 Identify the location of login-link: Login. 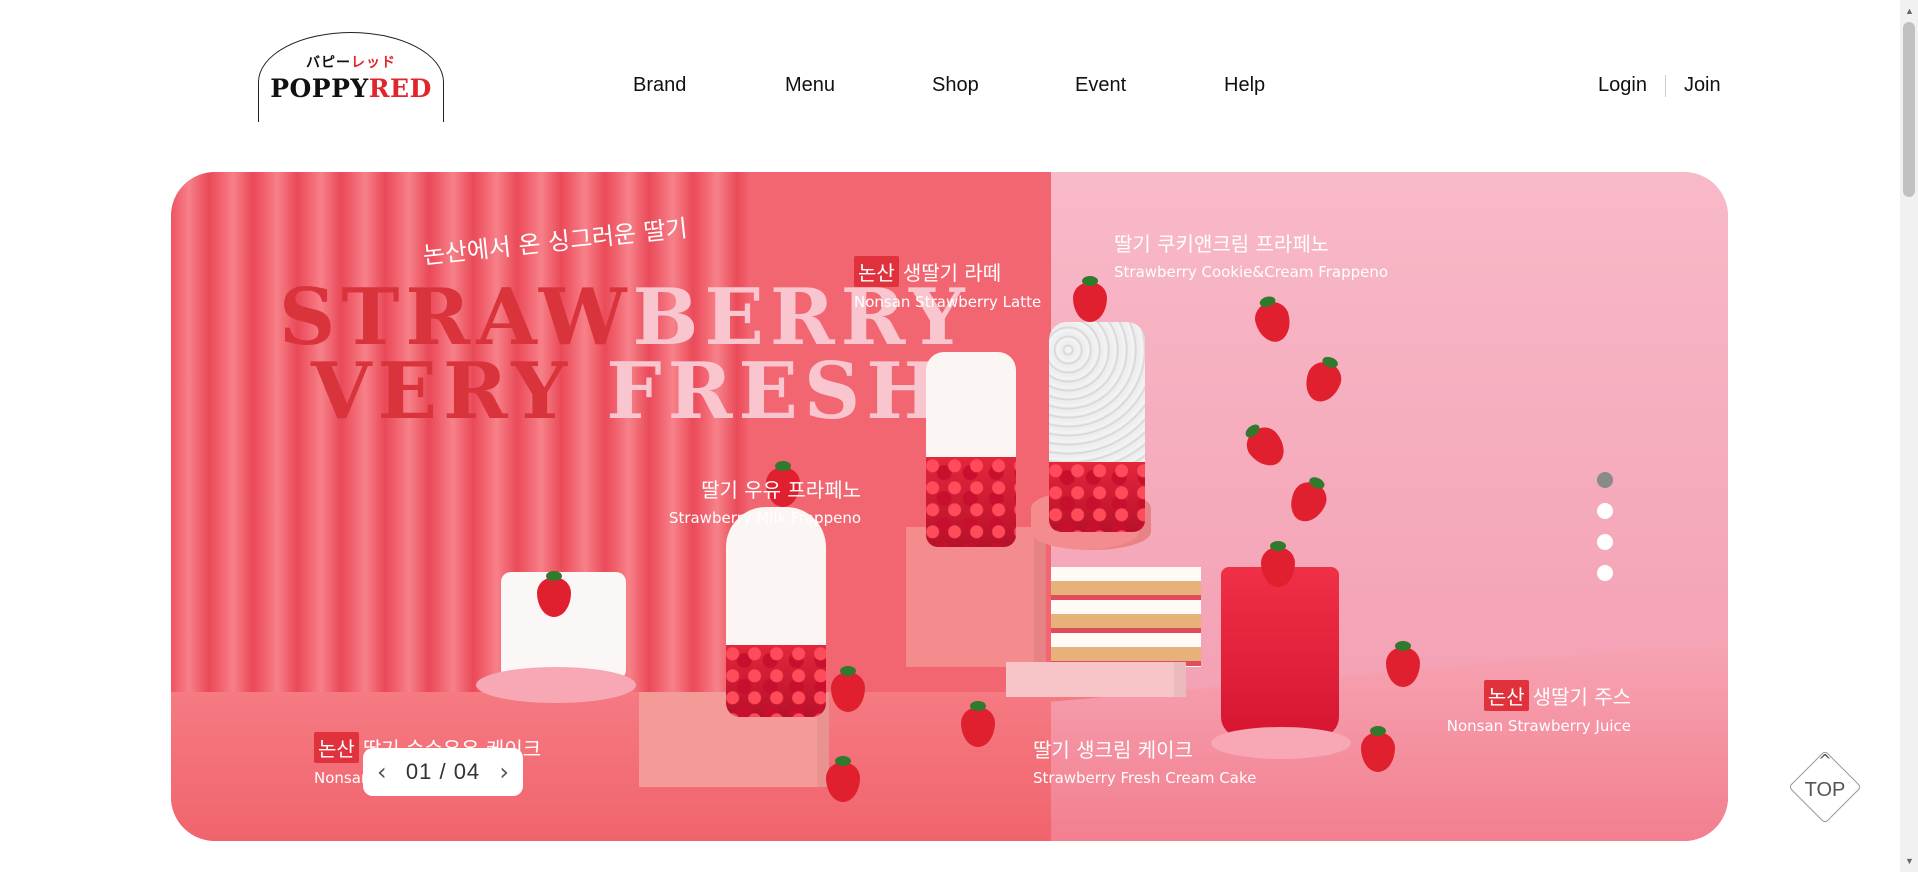
(1622, 85).